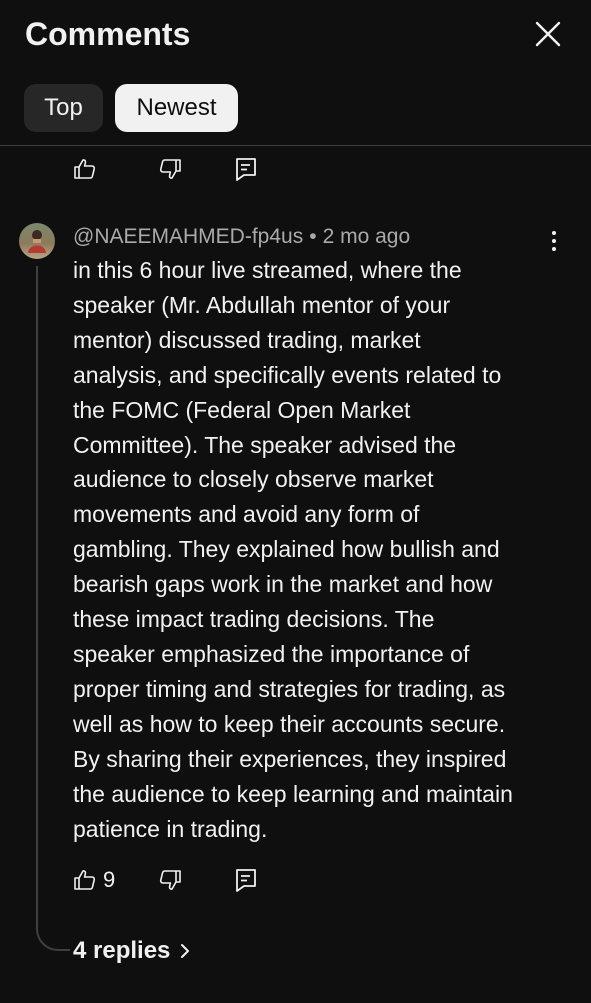 The image size is (591, 1003). I want to click on like-button, so click(85, 169).